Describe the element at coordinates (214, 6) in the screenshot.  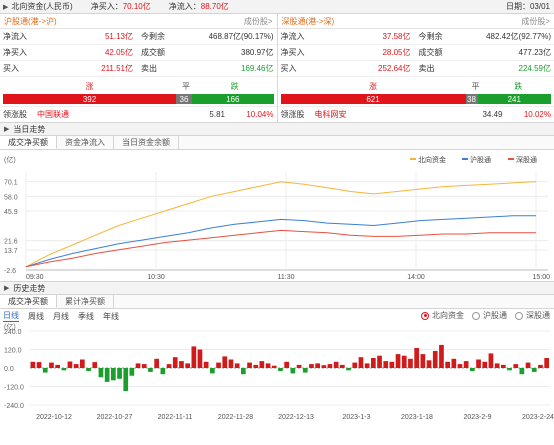
I see `net-inflow-value: 88.70亿` at that location.